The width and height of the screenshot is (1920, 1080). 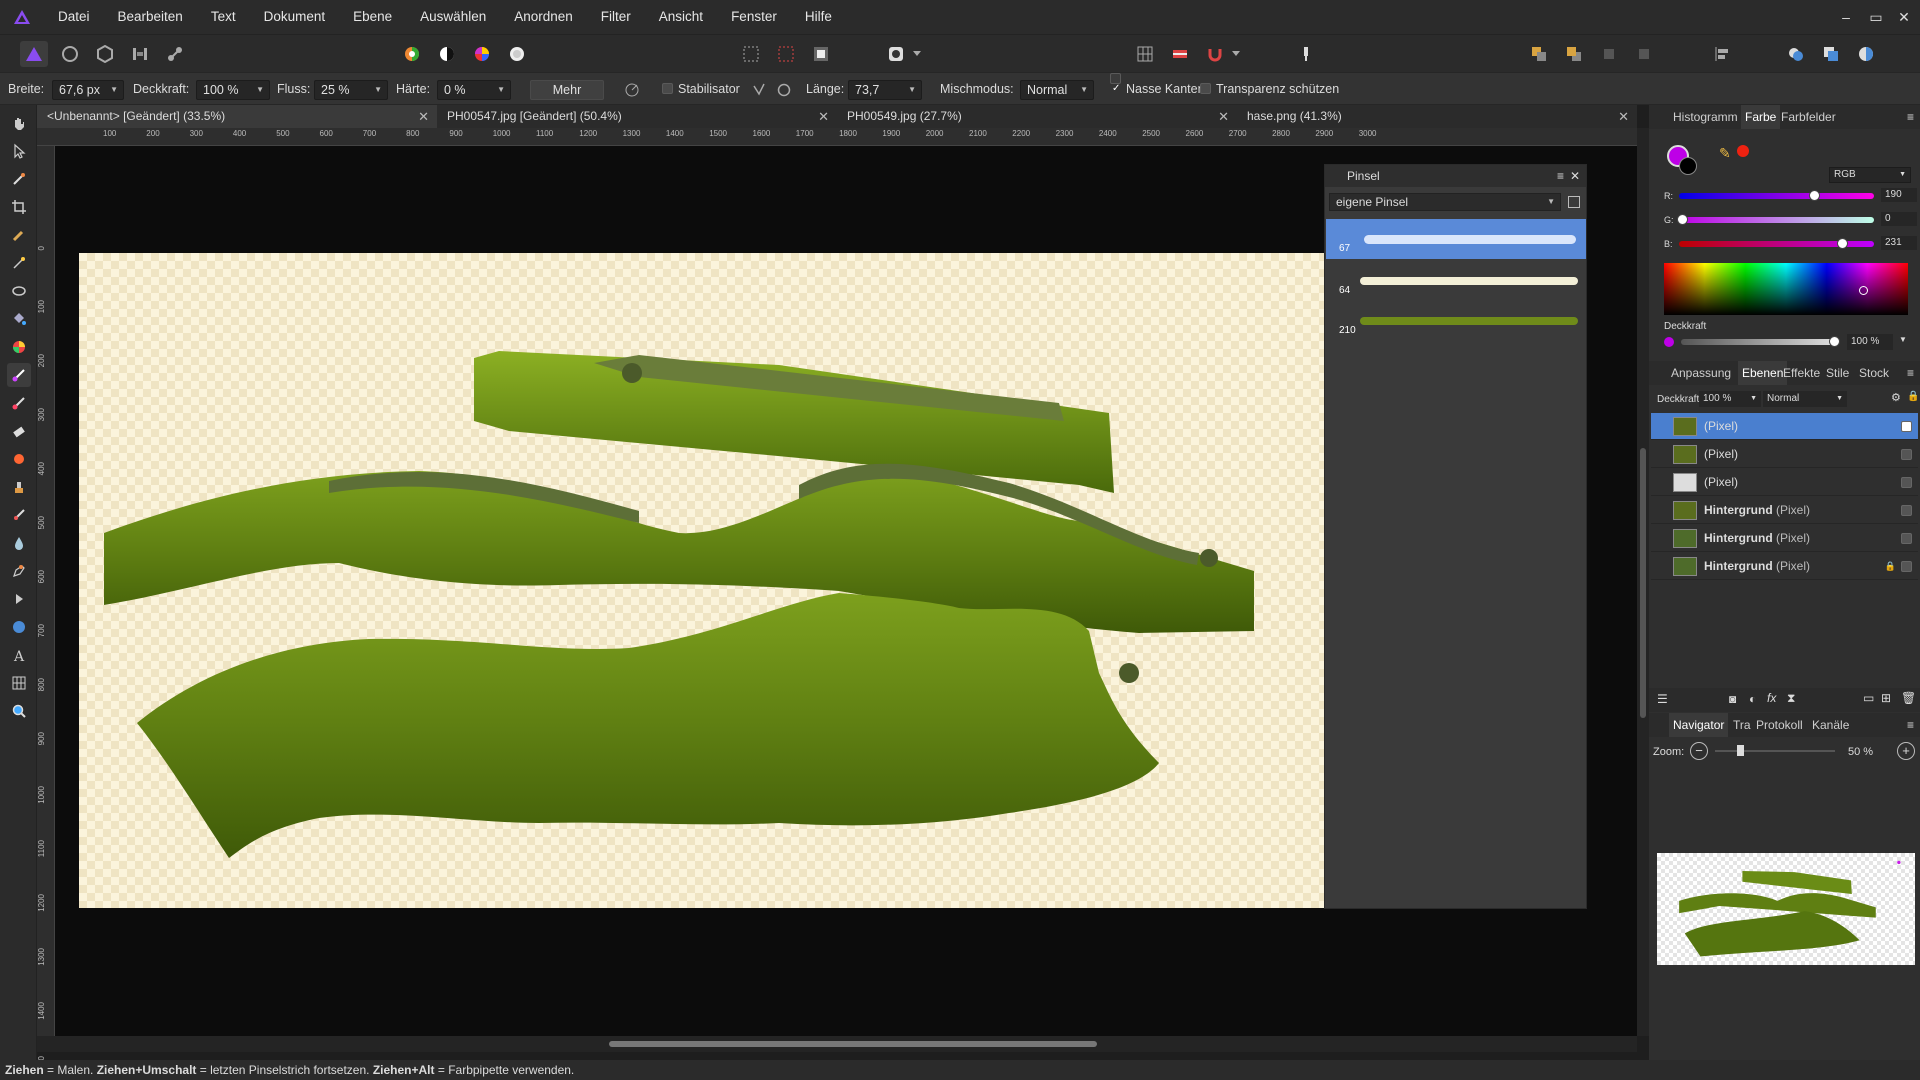 What do you see at coordinates (1831, 54) in the screenshot?
I see `boolean-subtract-icon` at bounding box center [1831, 54].